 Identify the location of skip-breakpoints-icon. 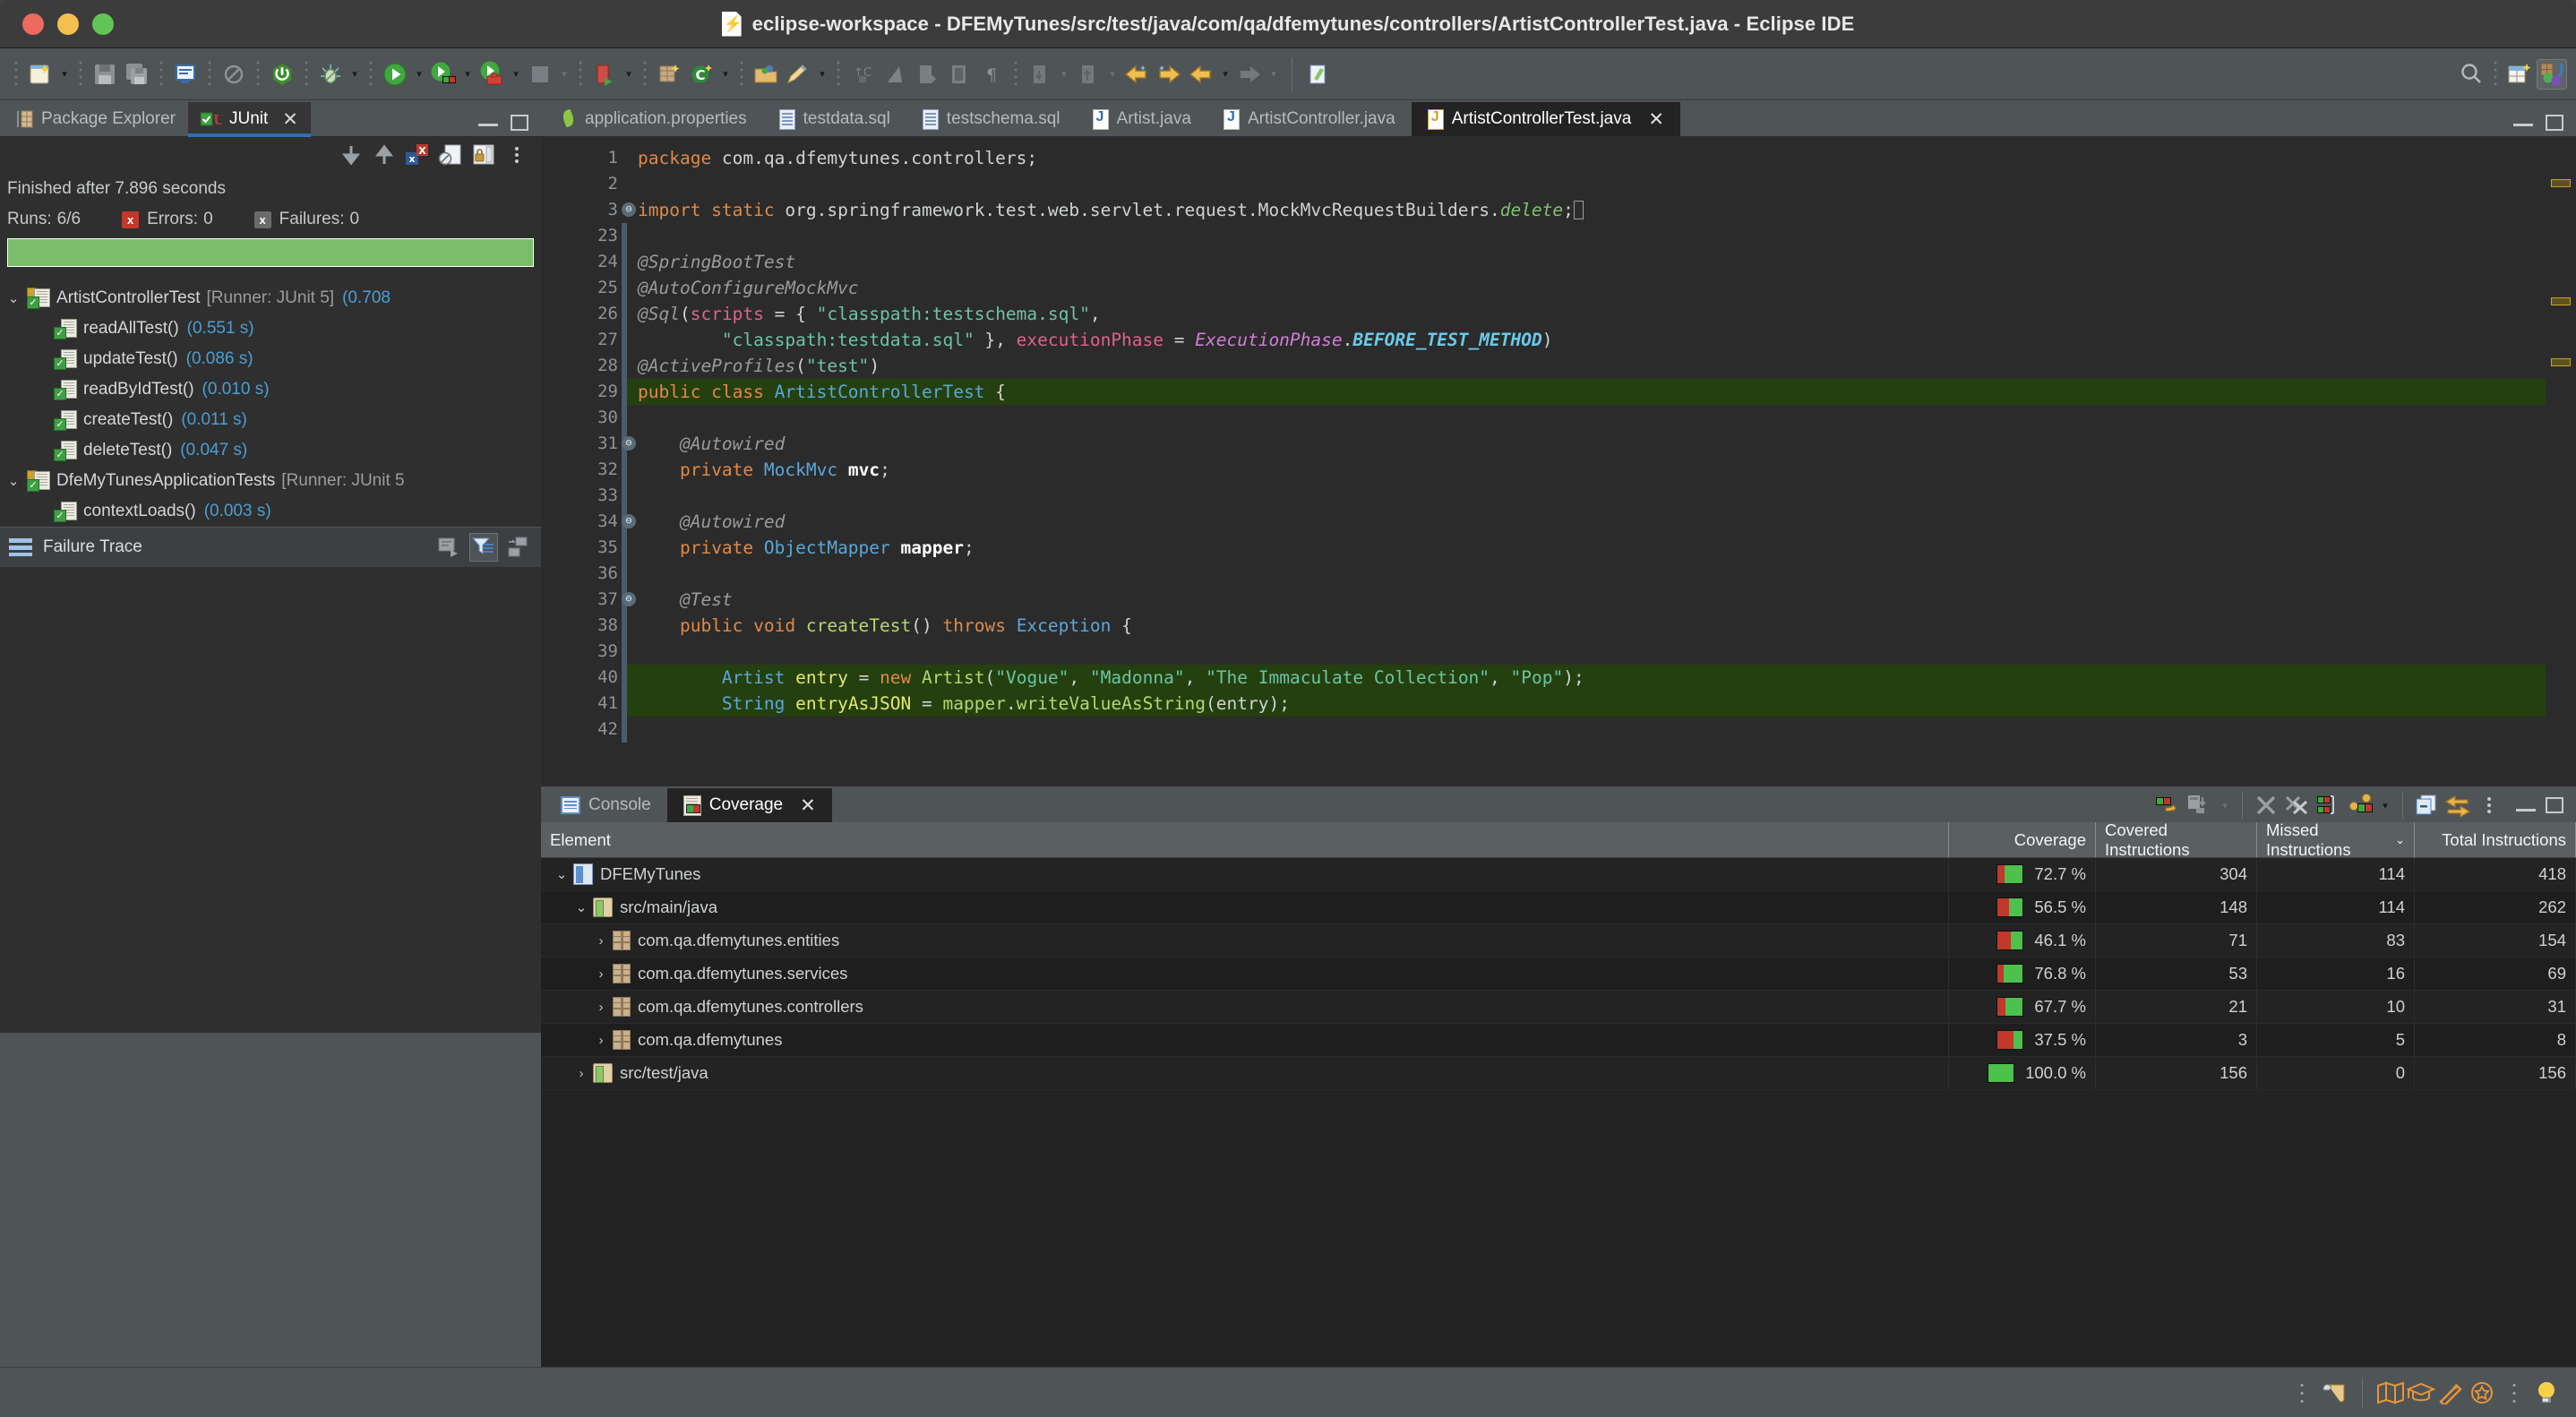
(234, 74).